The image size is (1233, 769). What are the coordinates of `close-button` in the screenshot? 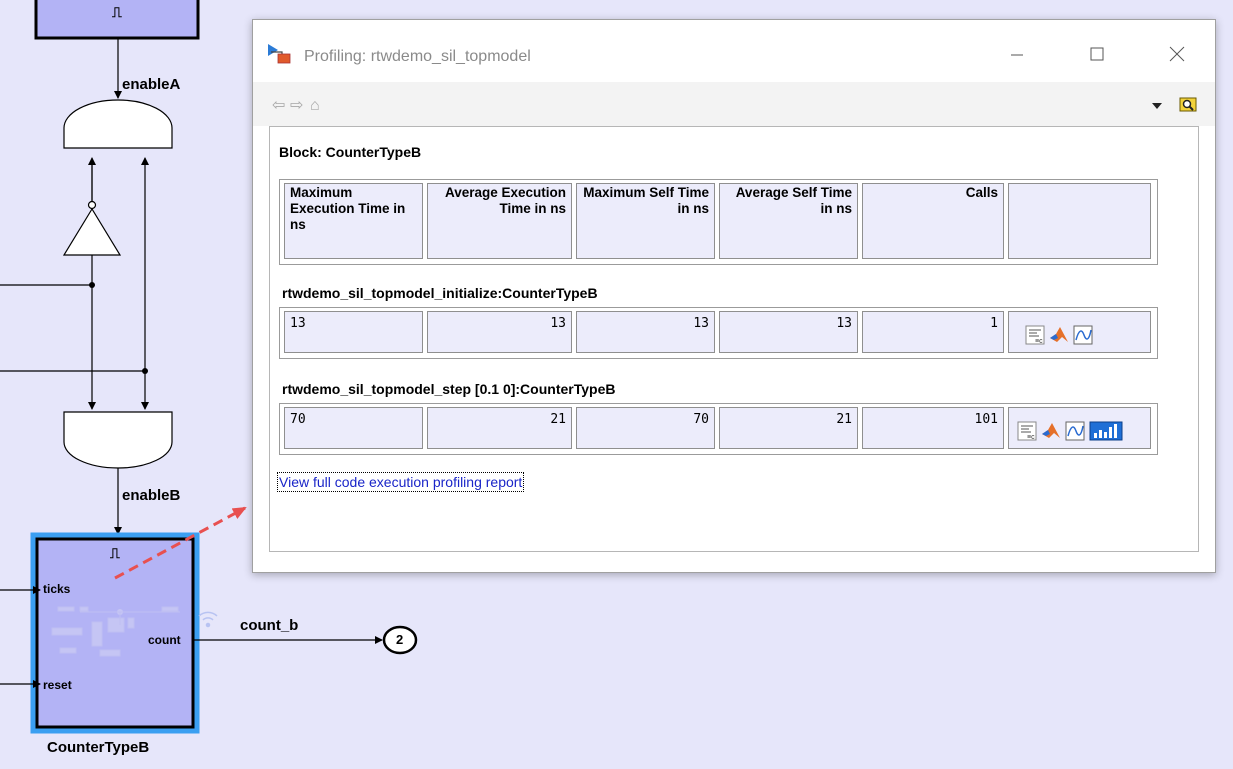 It's located at (1177, 55).